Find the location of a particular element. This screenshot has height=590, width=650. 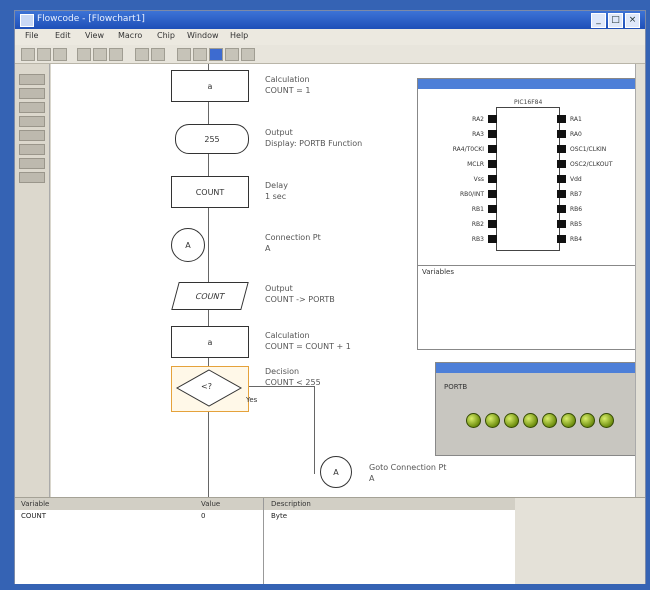

column-header: Variable is located at coordinates (35, 504).